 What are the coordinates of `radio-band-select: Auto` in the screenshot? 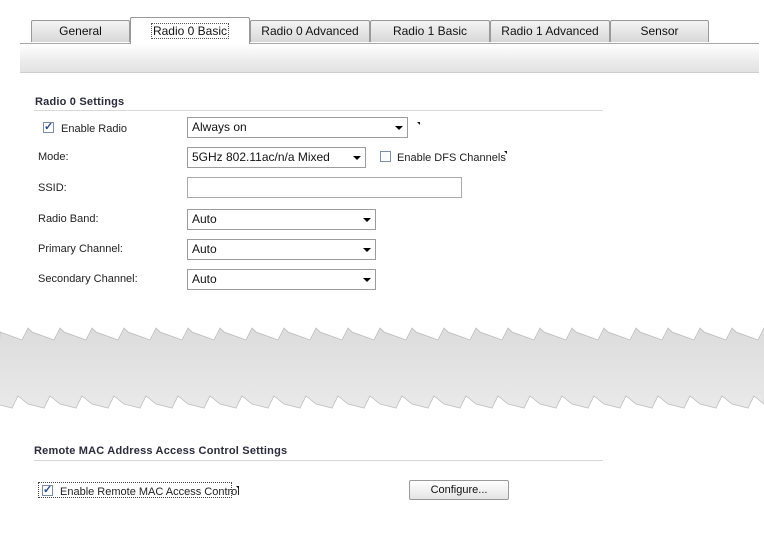 It's located at (281, 219).